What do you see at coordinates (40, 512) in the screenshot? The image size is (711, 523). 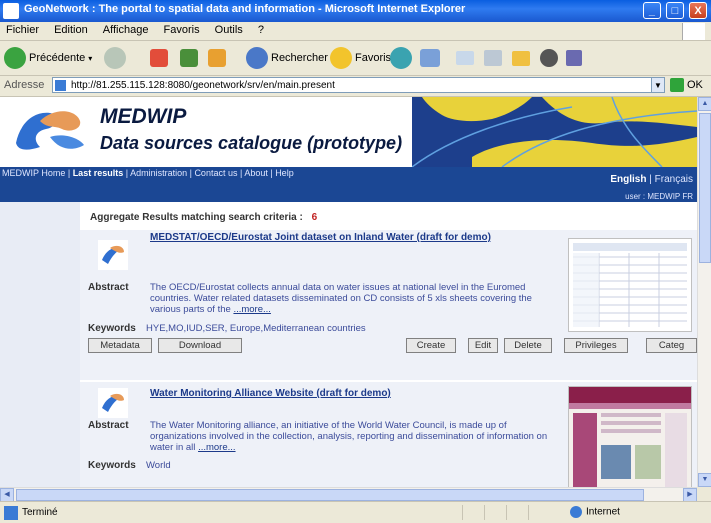 I see `status-text: Terminé` at bounding box center [40, 512].